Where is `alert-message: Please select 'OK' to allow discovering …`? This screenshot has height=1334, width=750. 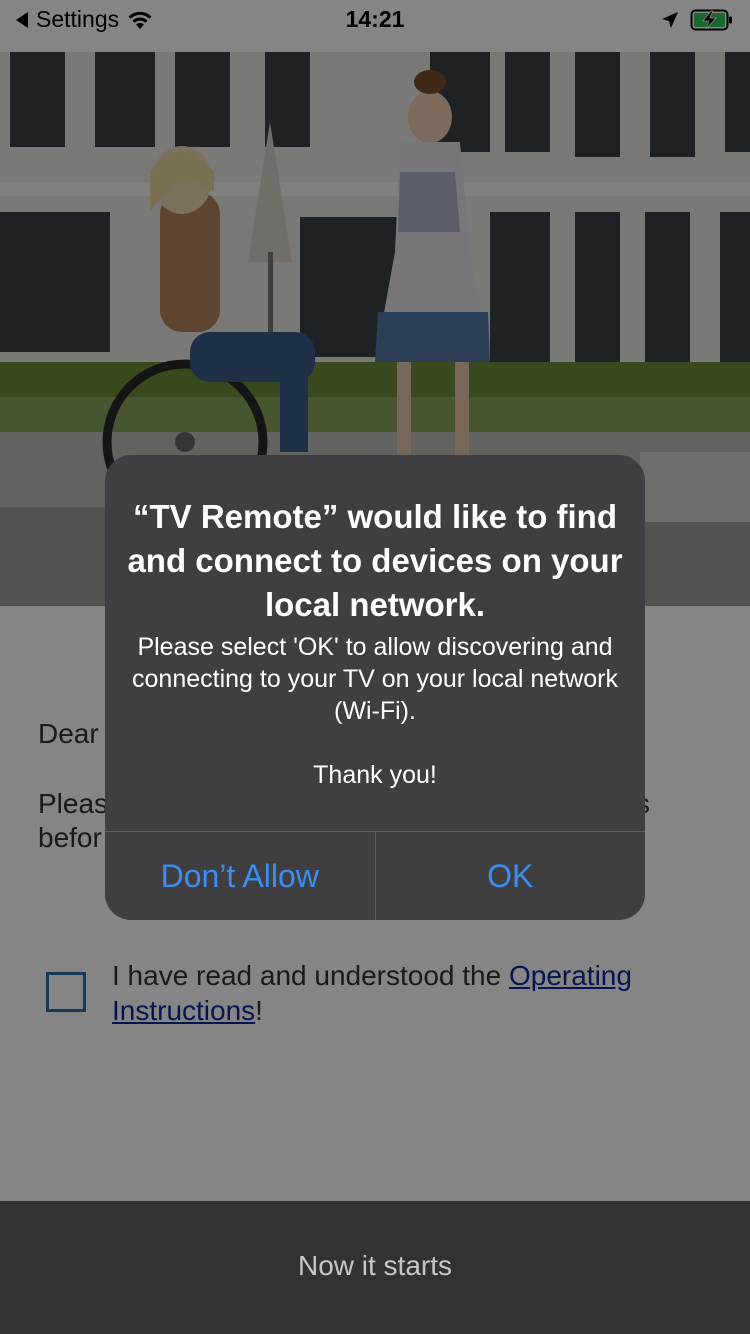 alert-message: Please select 'OK' to allow discovering … is located at coordinates (375, 711).